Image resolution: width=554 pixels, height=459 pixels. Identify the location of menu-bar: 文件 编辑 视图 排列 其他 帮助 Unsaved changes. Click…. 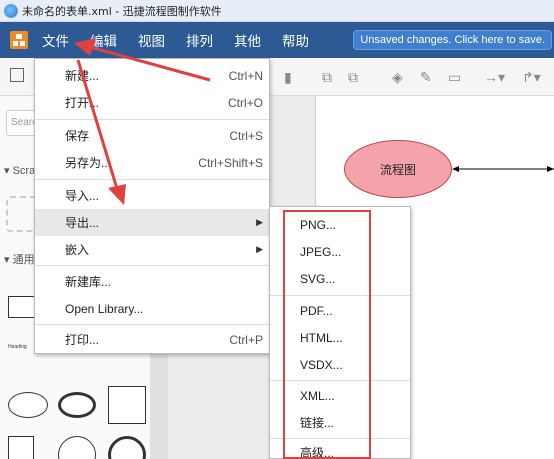
(277, 40).